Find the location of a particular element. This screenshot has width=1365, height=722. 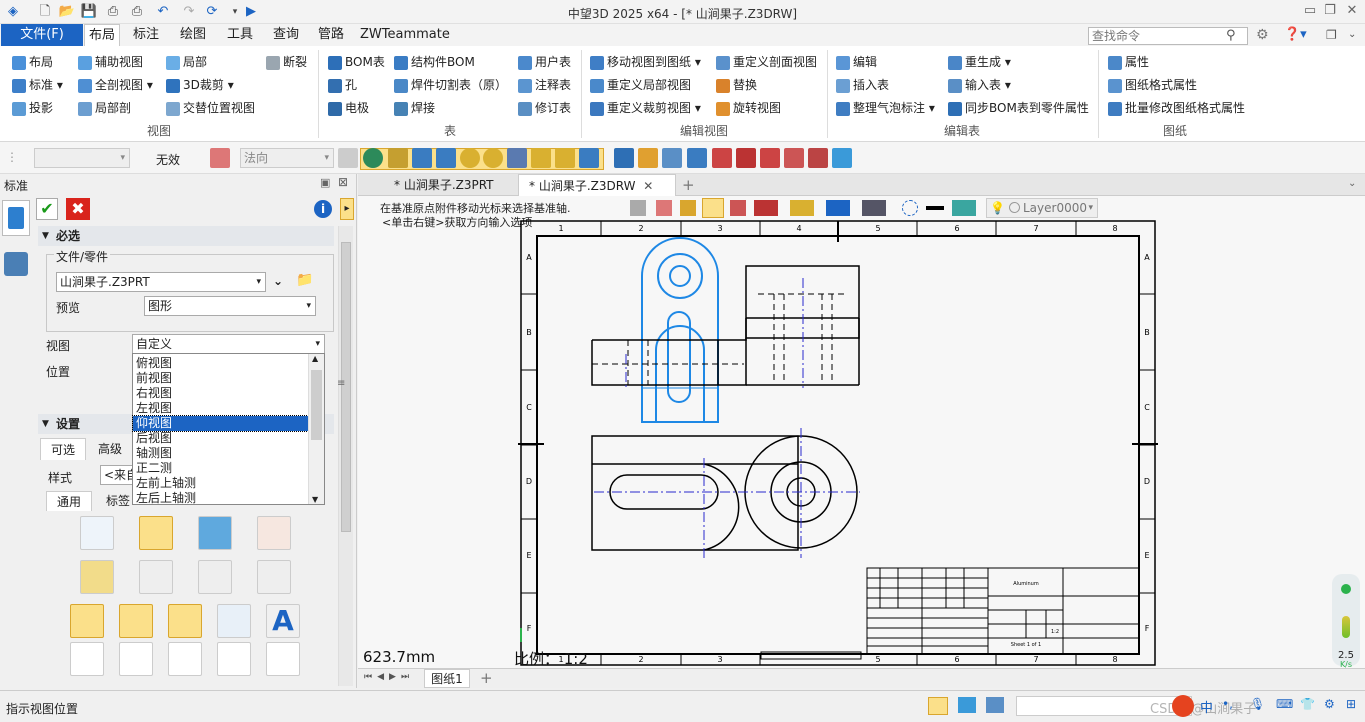

snap-arc-icon is located at coordinates (565, 158).